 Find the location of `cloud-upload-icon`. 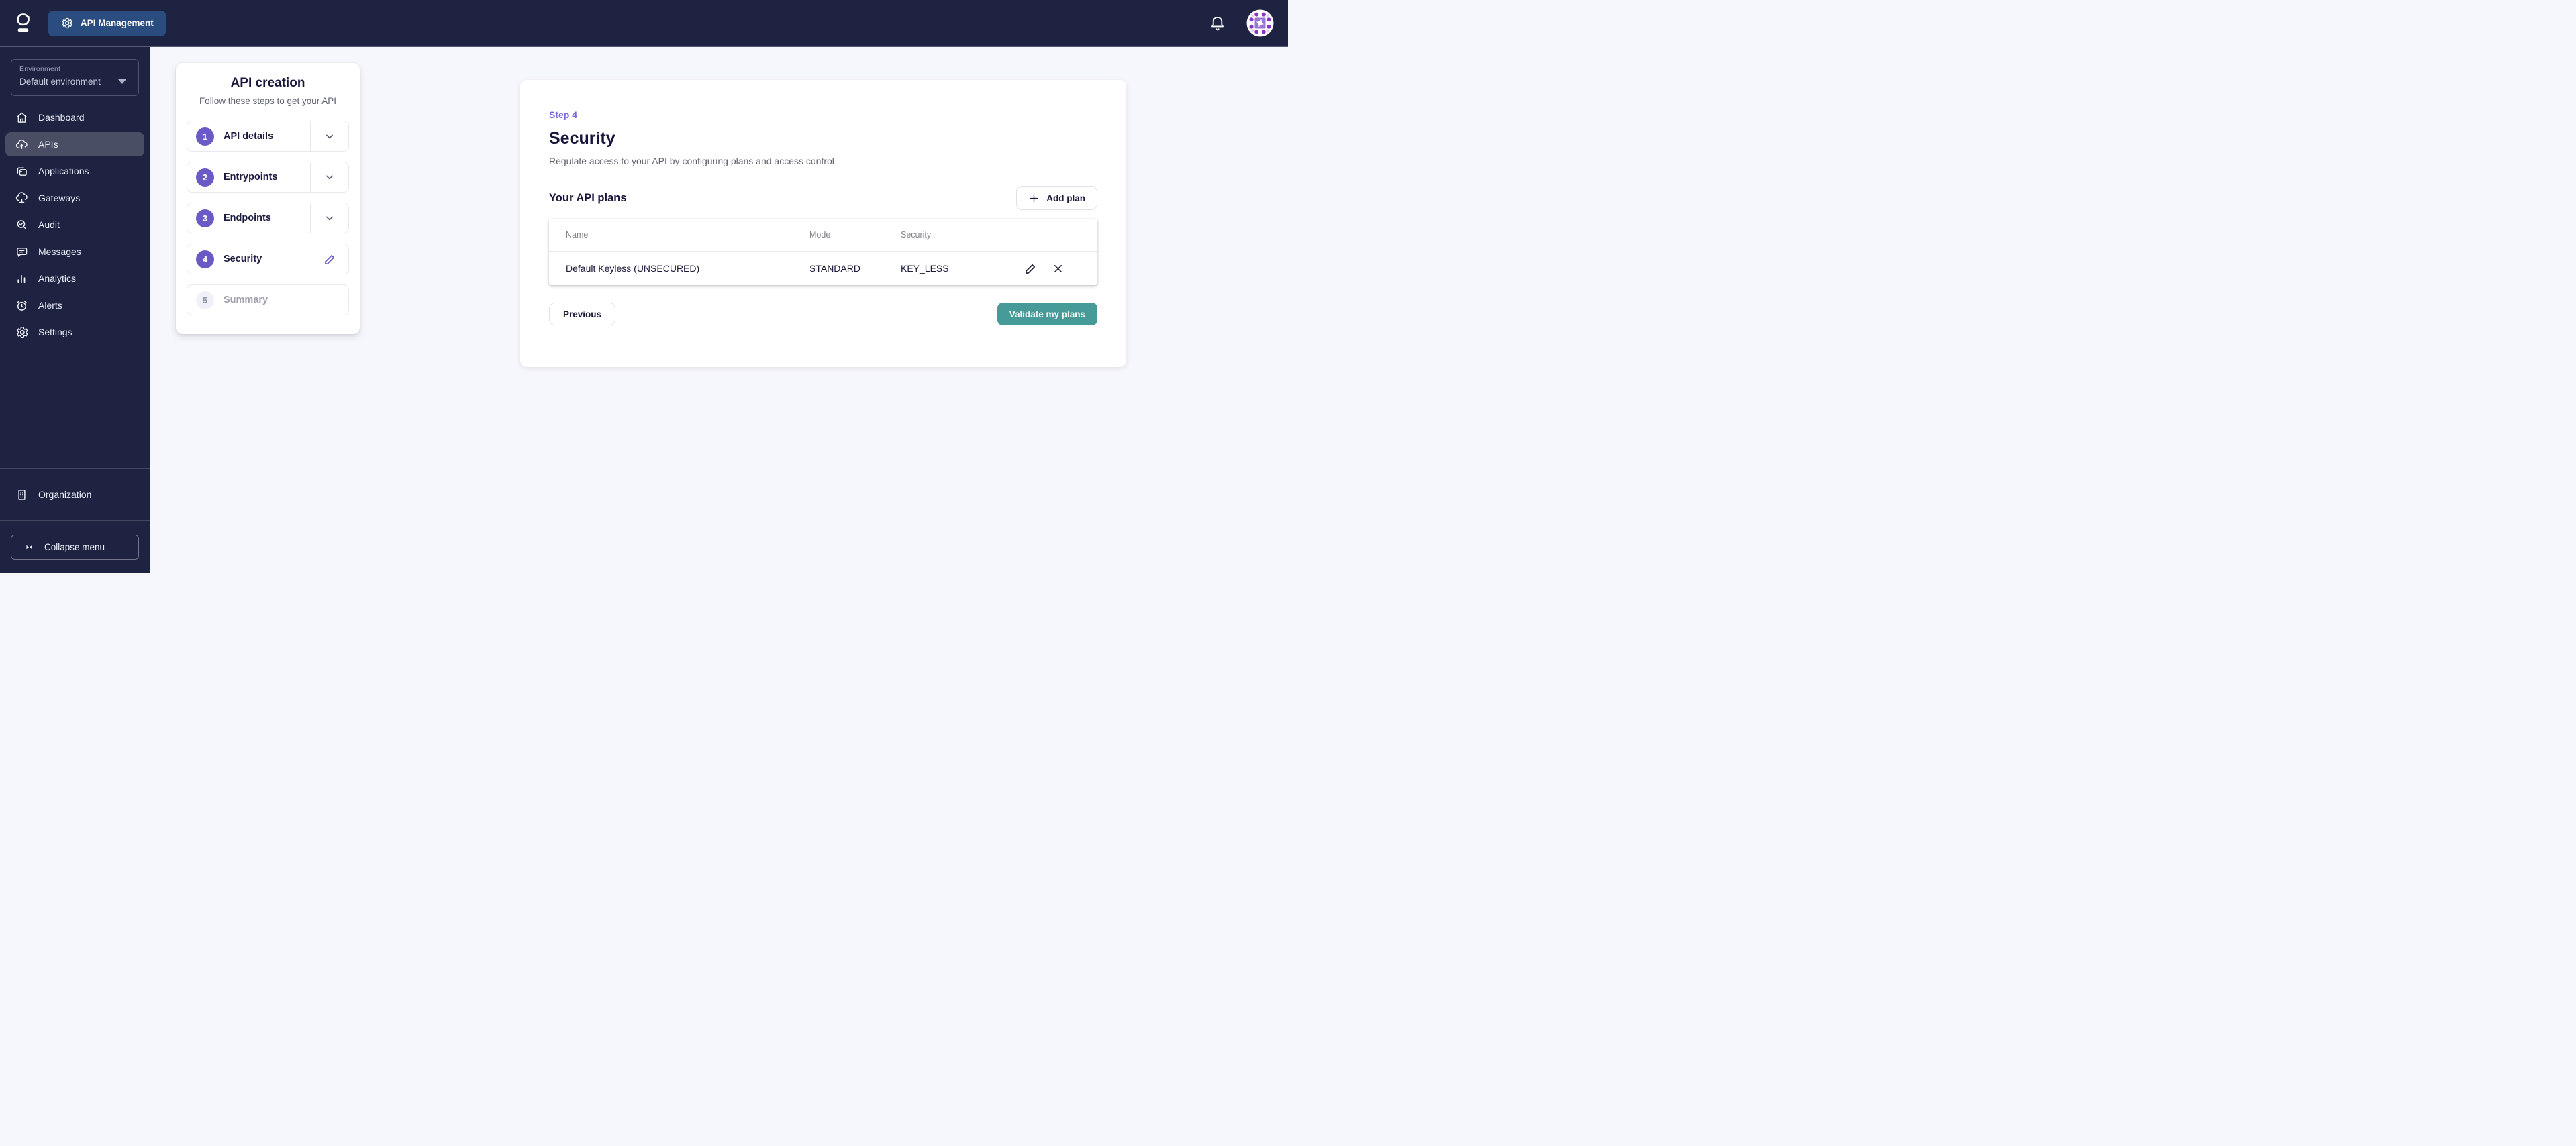

cloud-upload-icon is located at coordinates (22, 145).